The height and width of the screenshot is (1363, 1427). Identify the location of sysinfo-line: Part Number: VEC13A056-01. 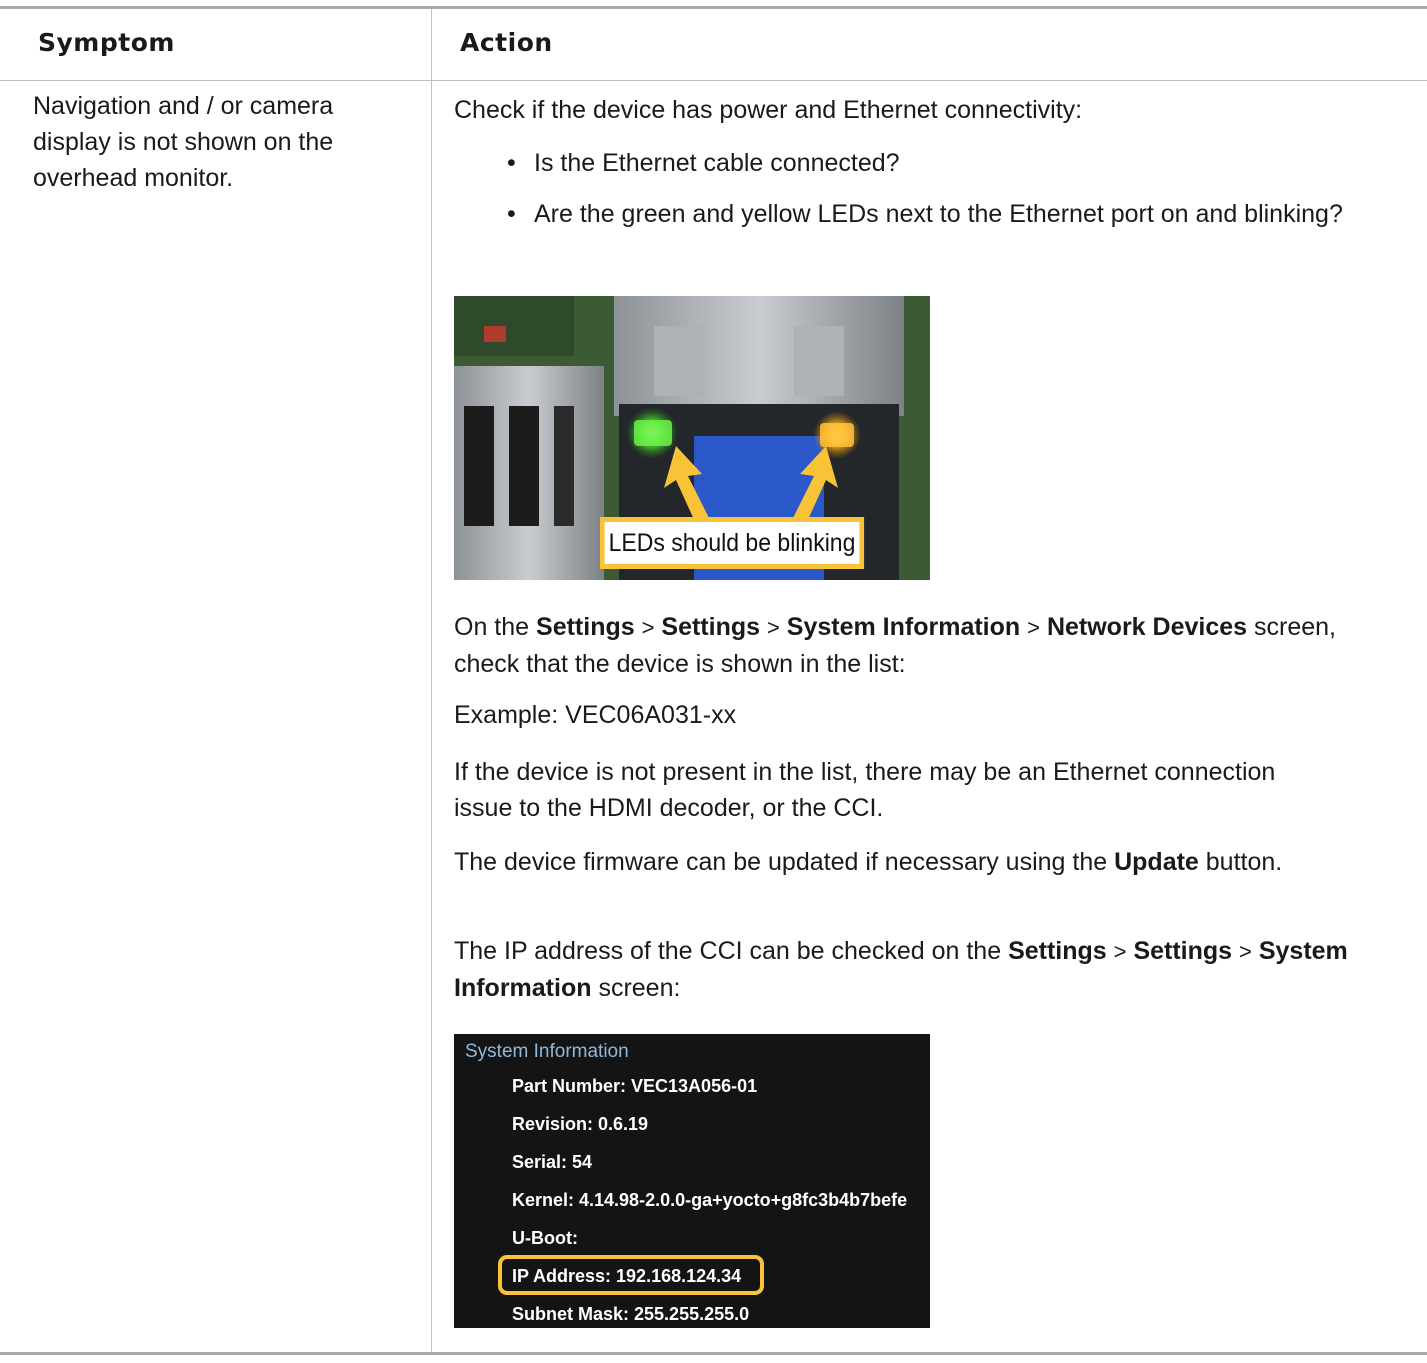
(635, 1086).